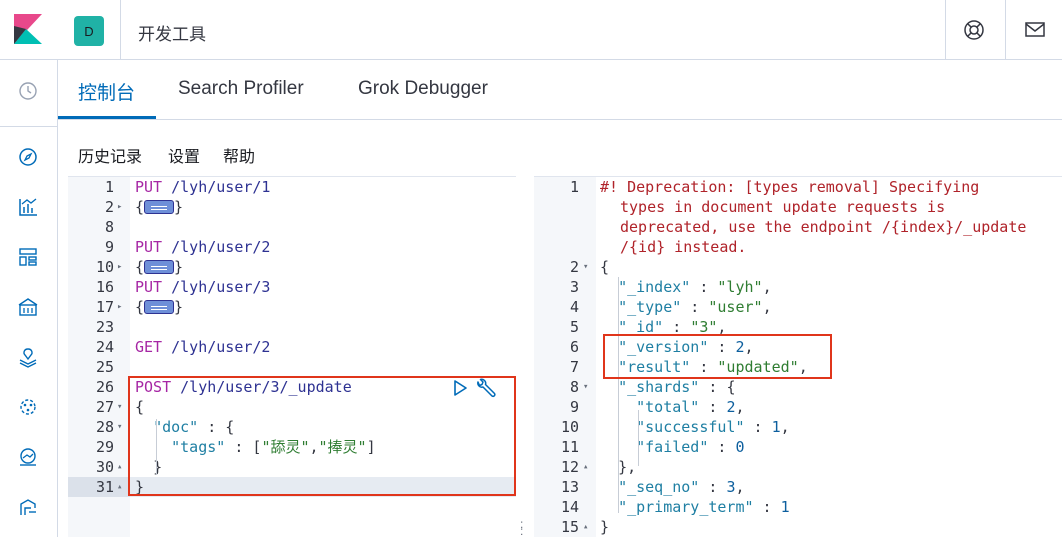 This screenshot has width=1062, height=537. I want to click on tab-search-profiler: Search Profiler, so click(241, 89).